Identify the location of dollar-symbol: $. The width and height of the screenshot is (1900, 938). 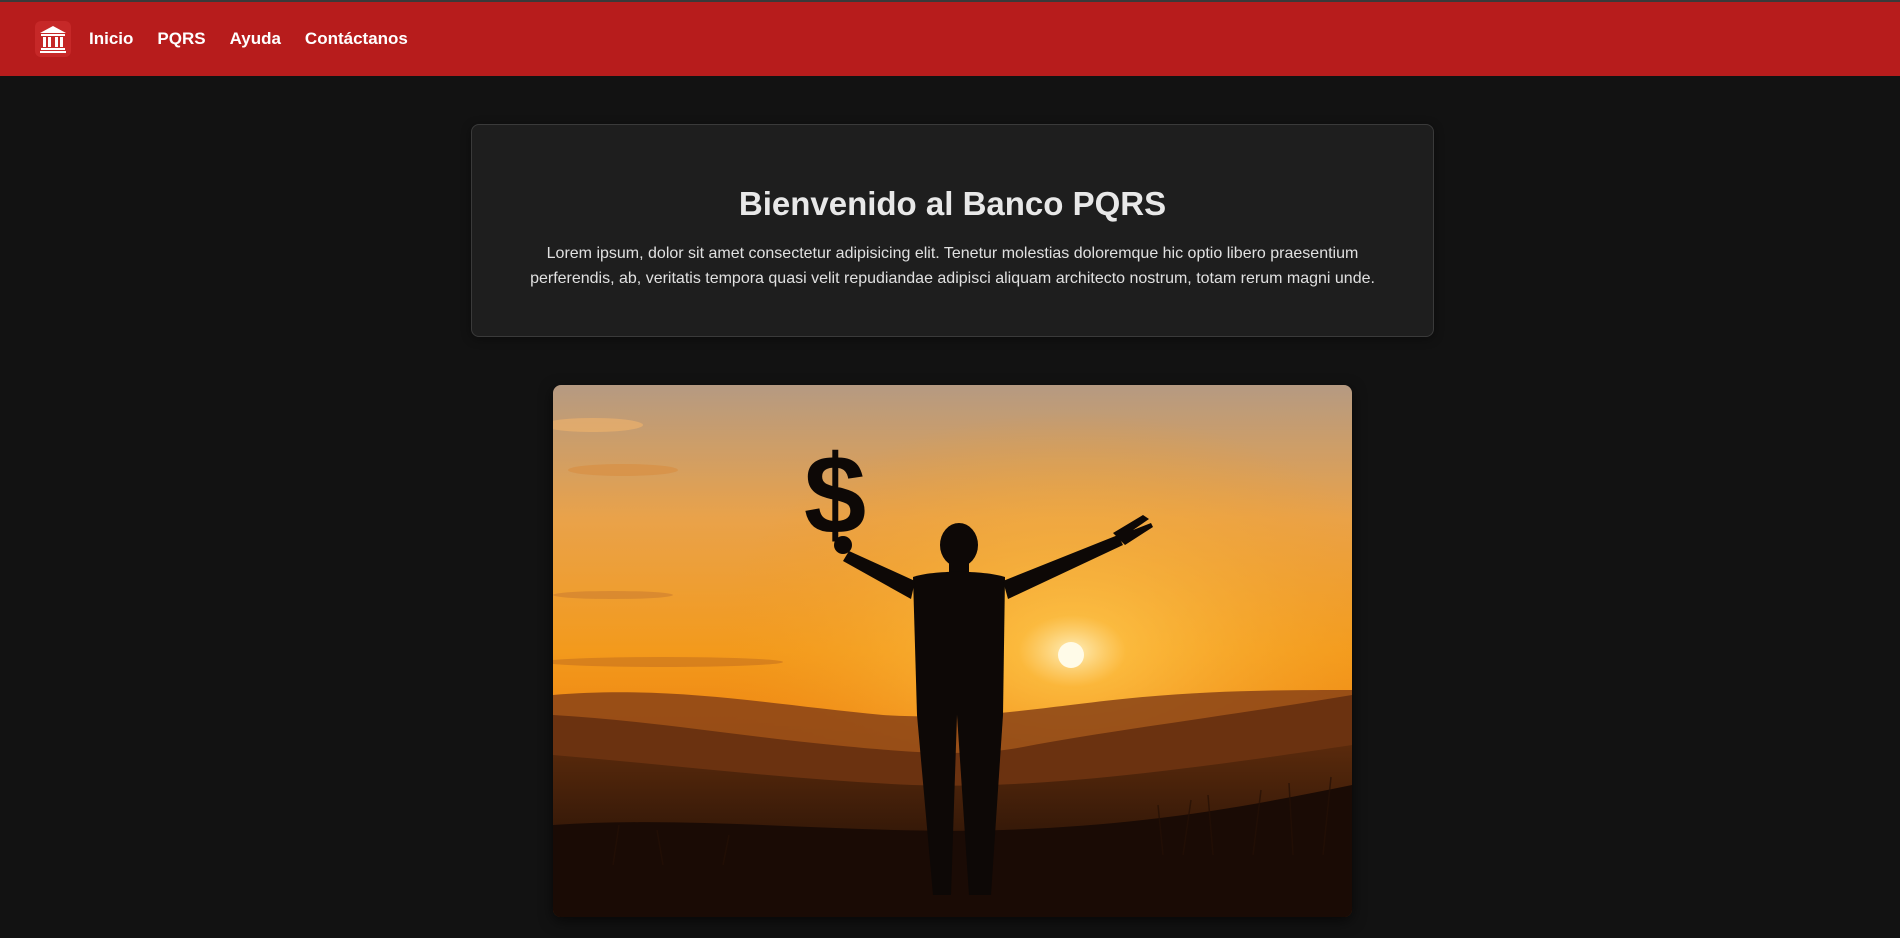
(835, 494).